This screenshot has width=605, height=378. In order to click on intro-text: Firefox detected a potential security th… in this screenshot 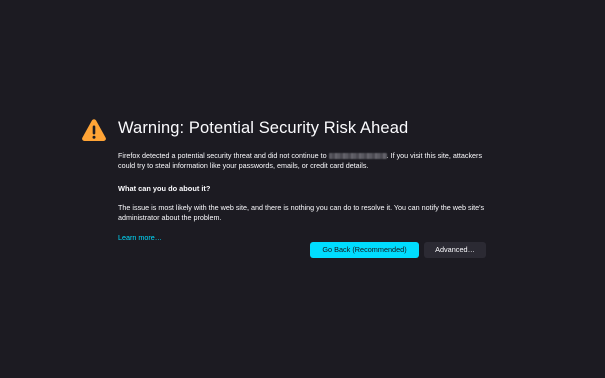, I will do `click(303, 161)`.